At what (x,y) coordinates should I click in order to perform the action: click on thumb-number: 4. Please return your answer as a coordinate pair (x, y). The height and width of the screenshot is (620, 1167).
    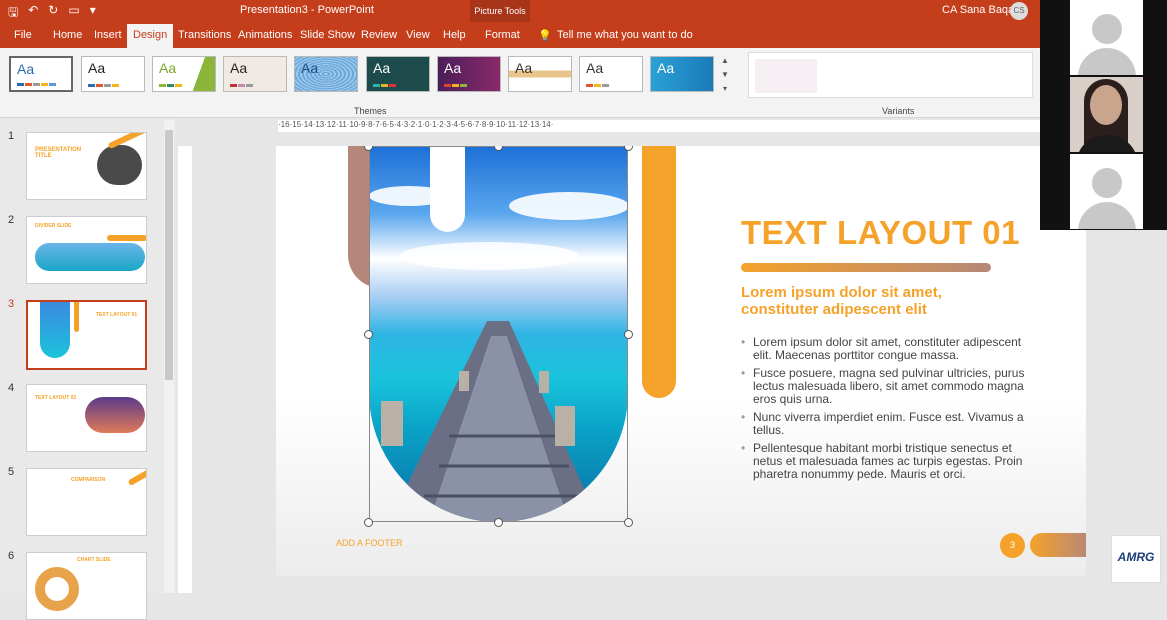
    Looking at the image, I should click on (11, 388).